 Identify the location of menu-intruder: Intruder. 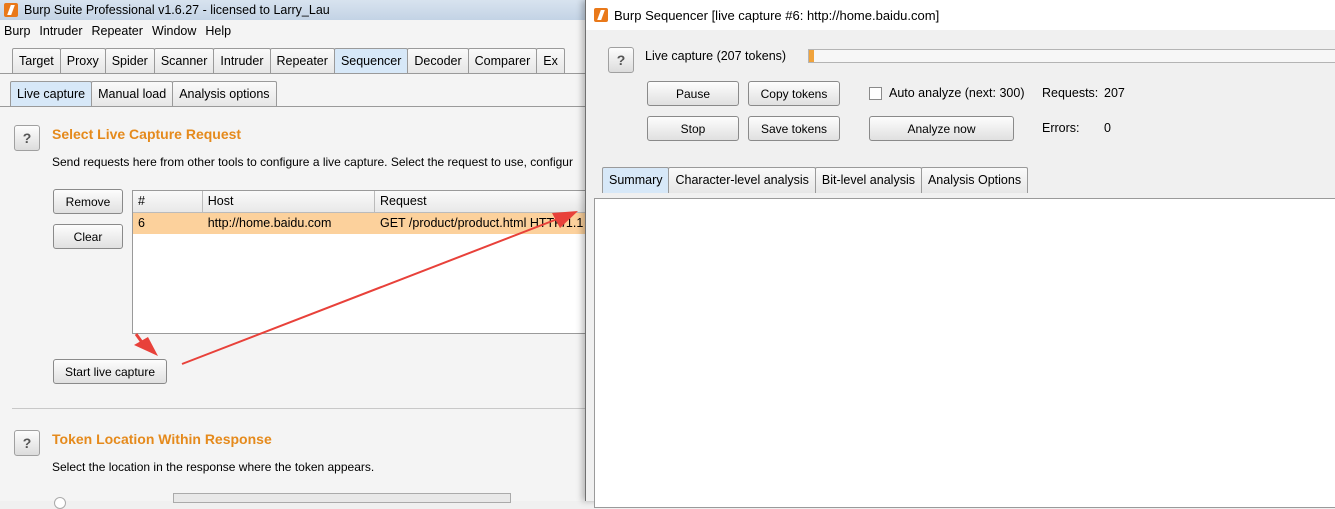
(60, 31).